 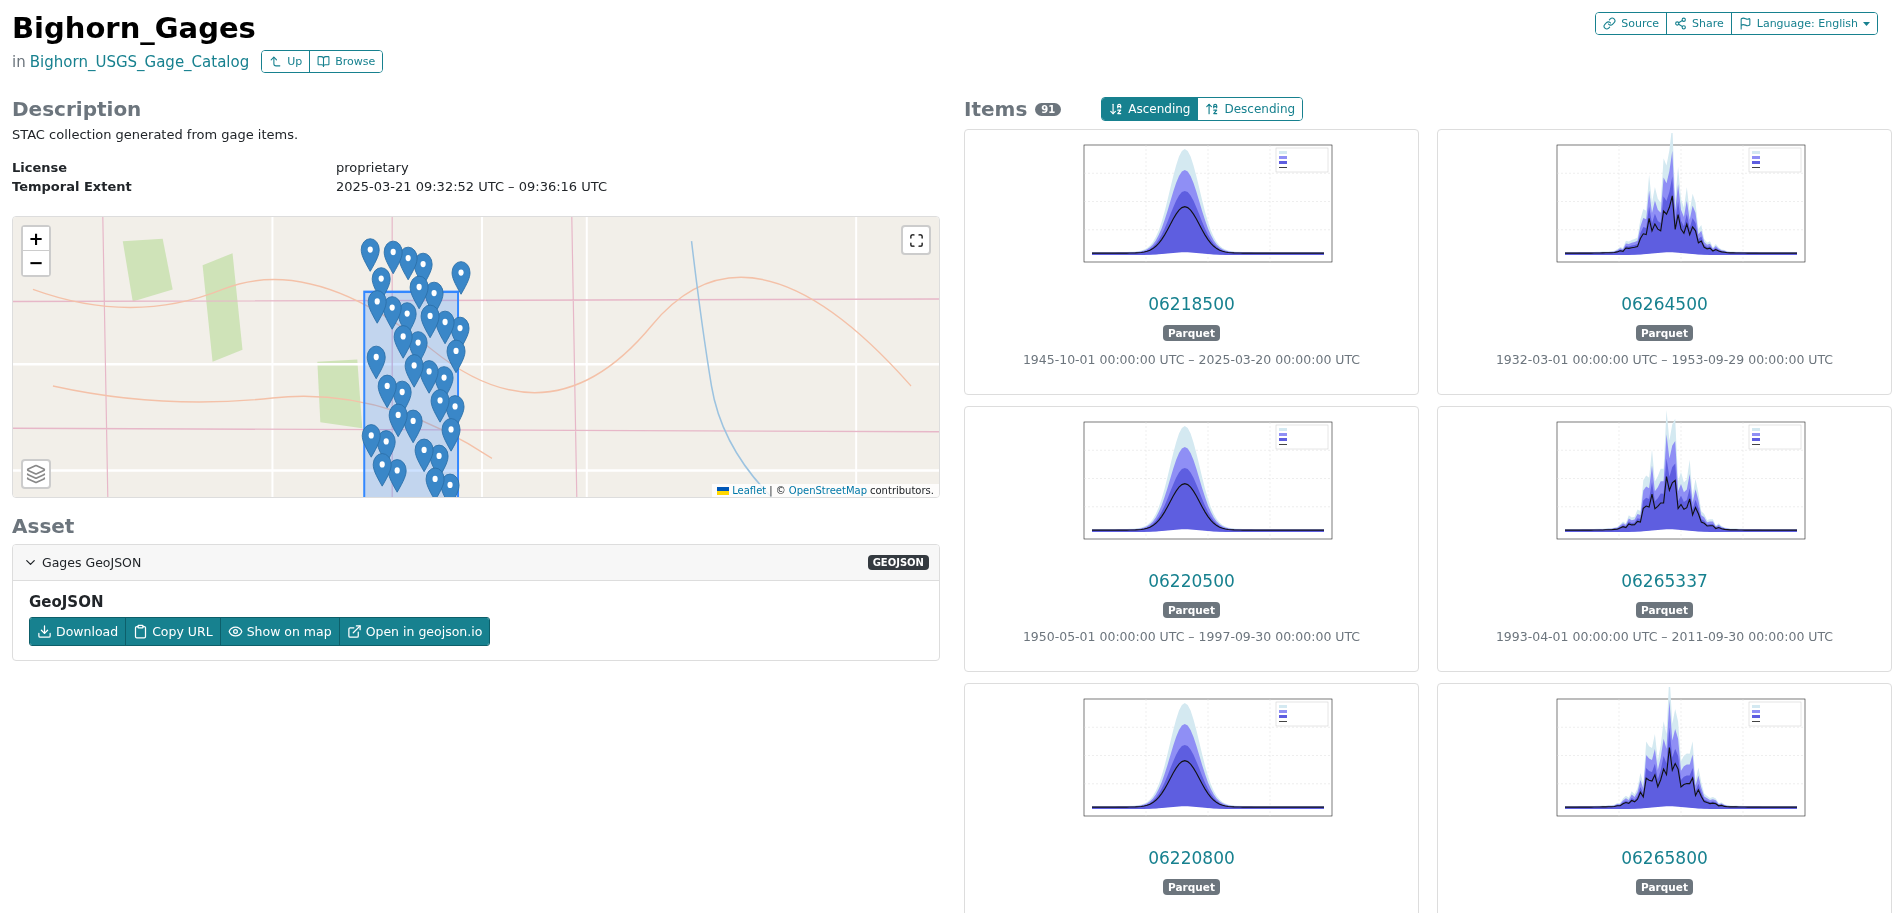 What do you see at coordinates (354, 631) in the screenshot?
I see `external-link-icon` at bounding box center [354, 631].